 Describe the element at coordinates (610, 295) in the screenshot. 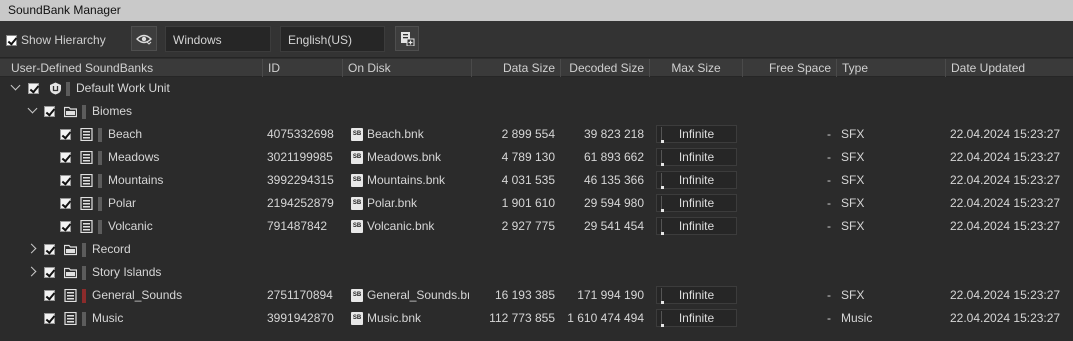

I see `decoded-size: 171 994 190` at that location.